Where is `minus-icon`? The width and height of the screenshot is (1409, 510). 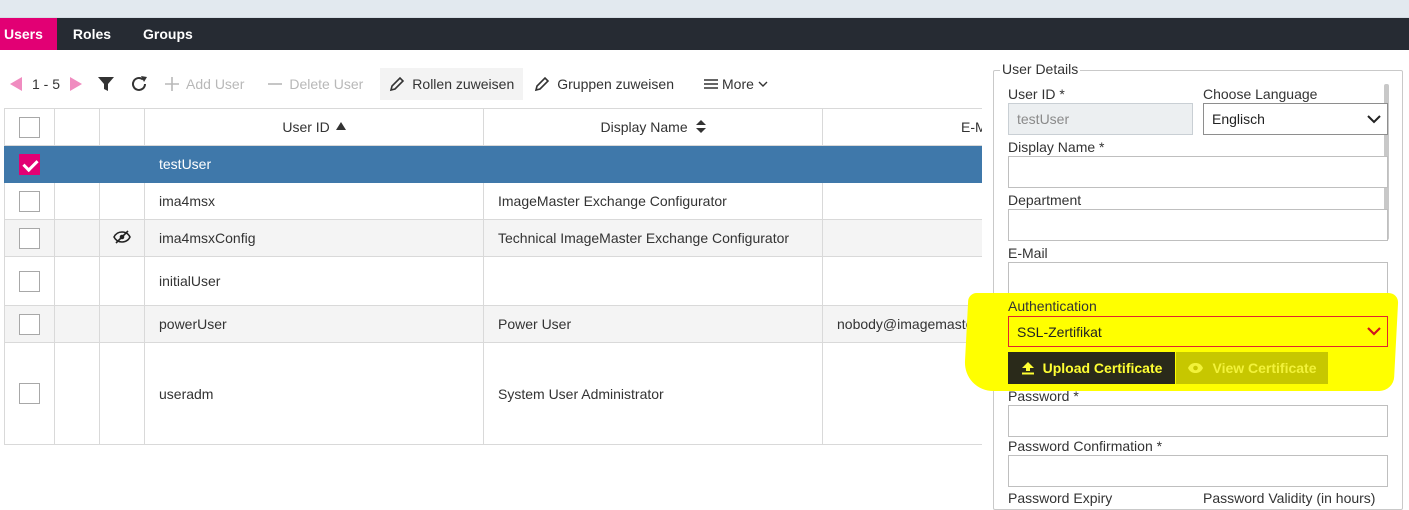 minus-icon is located at coordinates (275, 84).